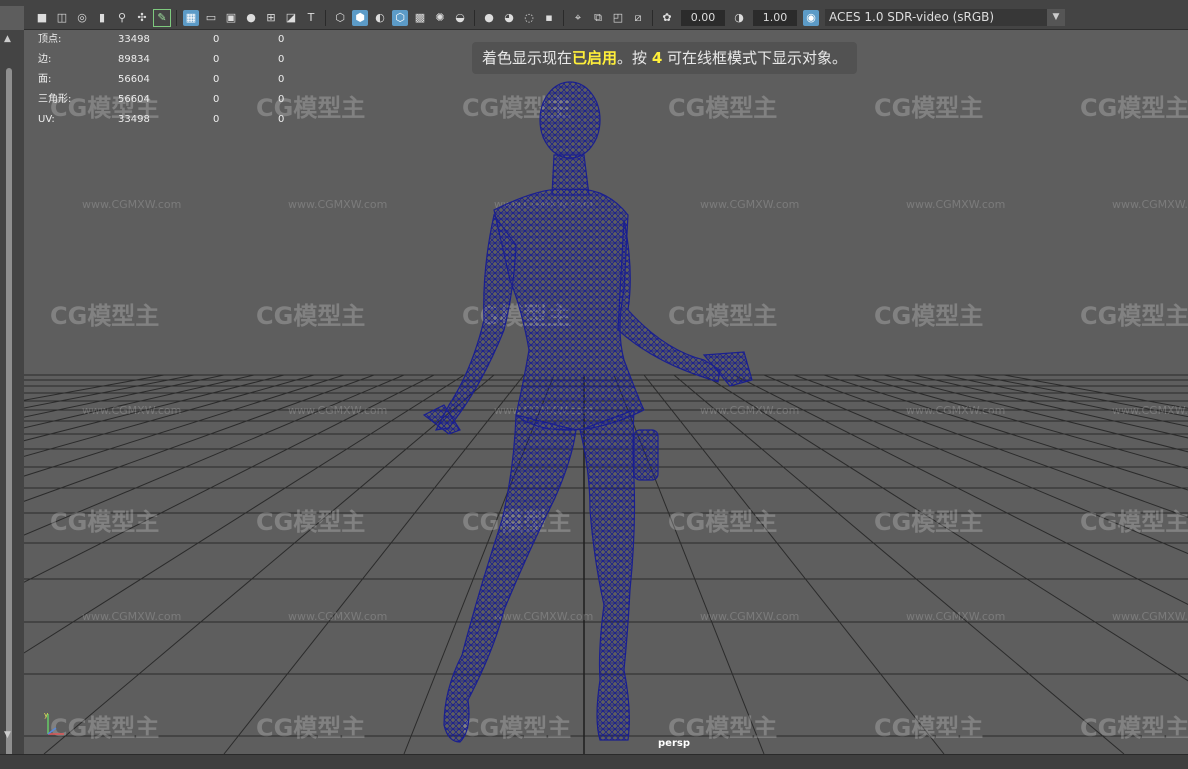  Describe the element at coordinates (529, 18) in the screenshot. I see `anti-aliasing-icon: ◌` at that location.